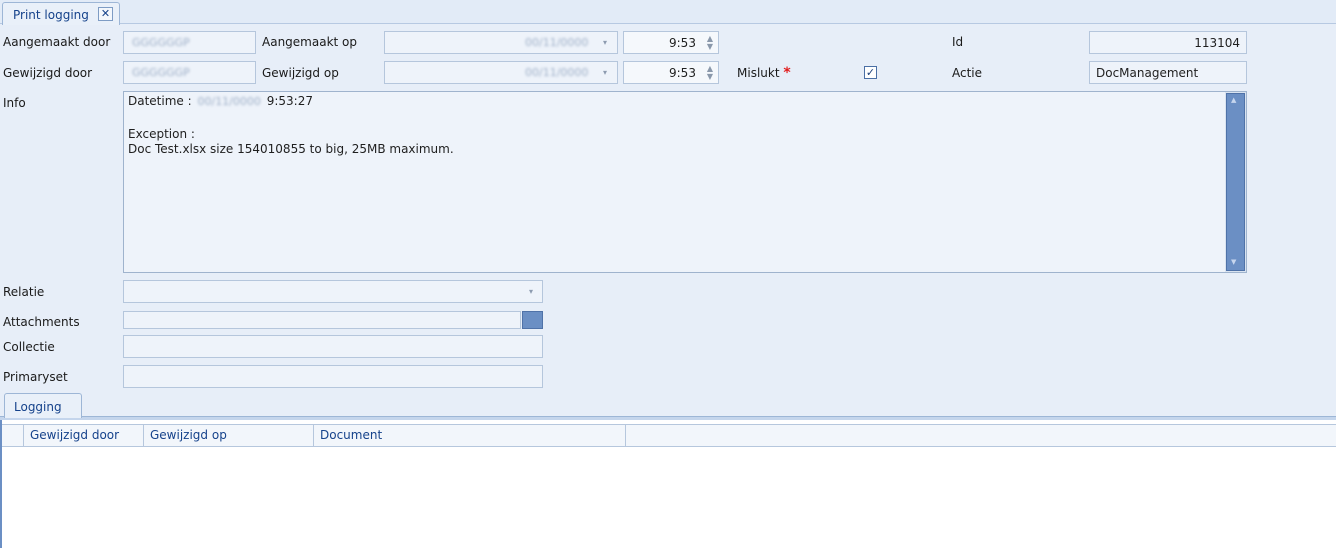 Image resolution: width=1336 pixels, height=548 pixels. I want to click on grid-row-selector-header, so click(13, 436).